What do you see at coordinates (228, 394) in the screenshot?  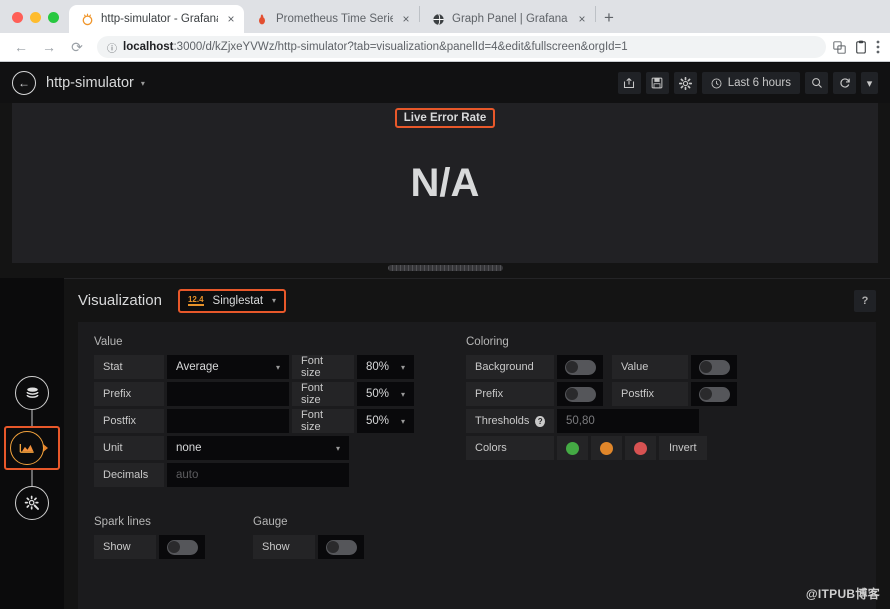 I see `prefix-input` at bounding box center [228, 394].